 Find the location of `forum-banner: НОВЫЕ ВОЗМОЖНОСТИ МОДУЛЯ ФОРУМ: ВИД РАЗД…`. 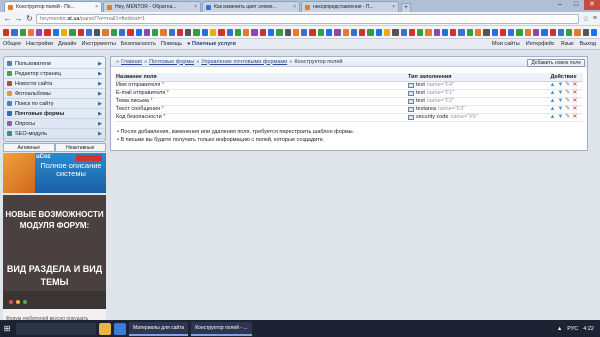

forum-banner: НОВЫЕ ВОЗМОЖНОСТИ МОДУЛЯ ФОРУМ: ВИД РАЗД… is located at coordinates (54, 263).